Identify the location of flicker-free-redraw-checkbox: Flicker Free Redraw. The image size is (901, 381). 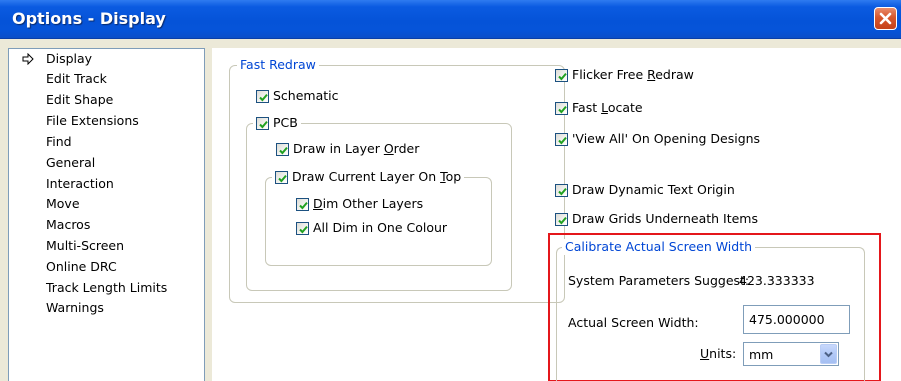
(624, 75).